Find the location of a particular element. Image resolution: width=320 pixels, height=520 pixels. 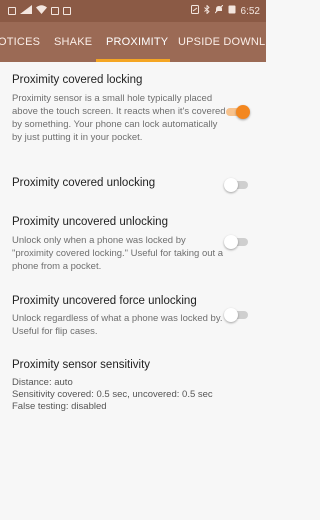

notification-icon is located at coordinates (67, 11).